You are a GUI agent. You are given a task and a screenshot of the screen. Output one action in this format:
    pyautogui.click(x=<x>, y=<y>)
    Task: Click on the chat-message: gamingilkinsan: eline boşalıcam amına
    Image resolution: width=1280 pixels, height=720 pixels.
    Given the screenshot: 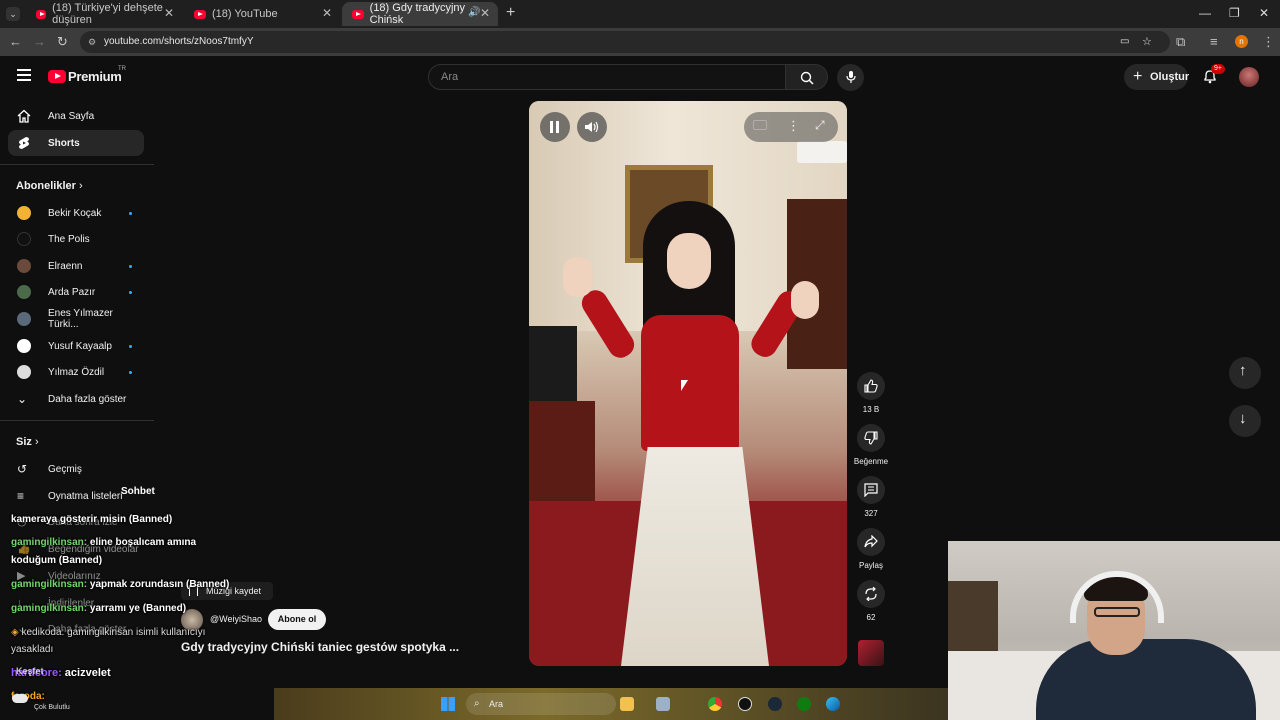 What is the action you would take?
    pyautogui.click(x=103, y=542)
    